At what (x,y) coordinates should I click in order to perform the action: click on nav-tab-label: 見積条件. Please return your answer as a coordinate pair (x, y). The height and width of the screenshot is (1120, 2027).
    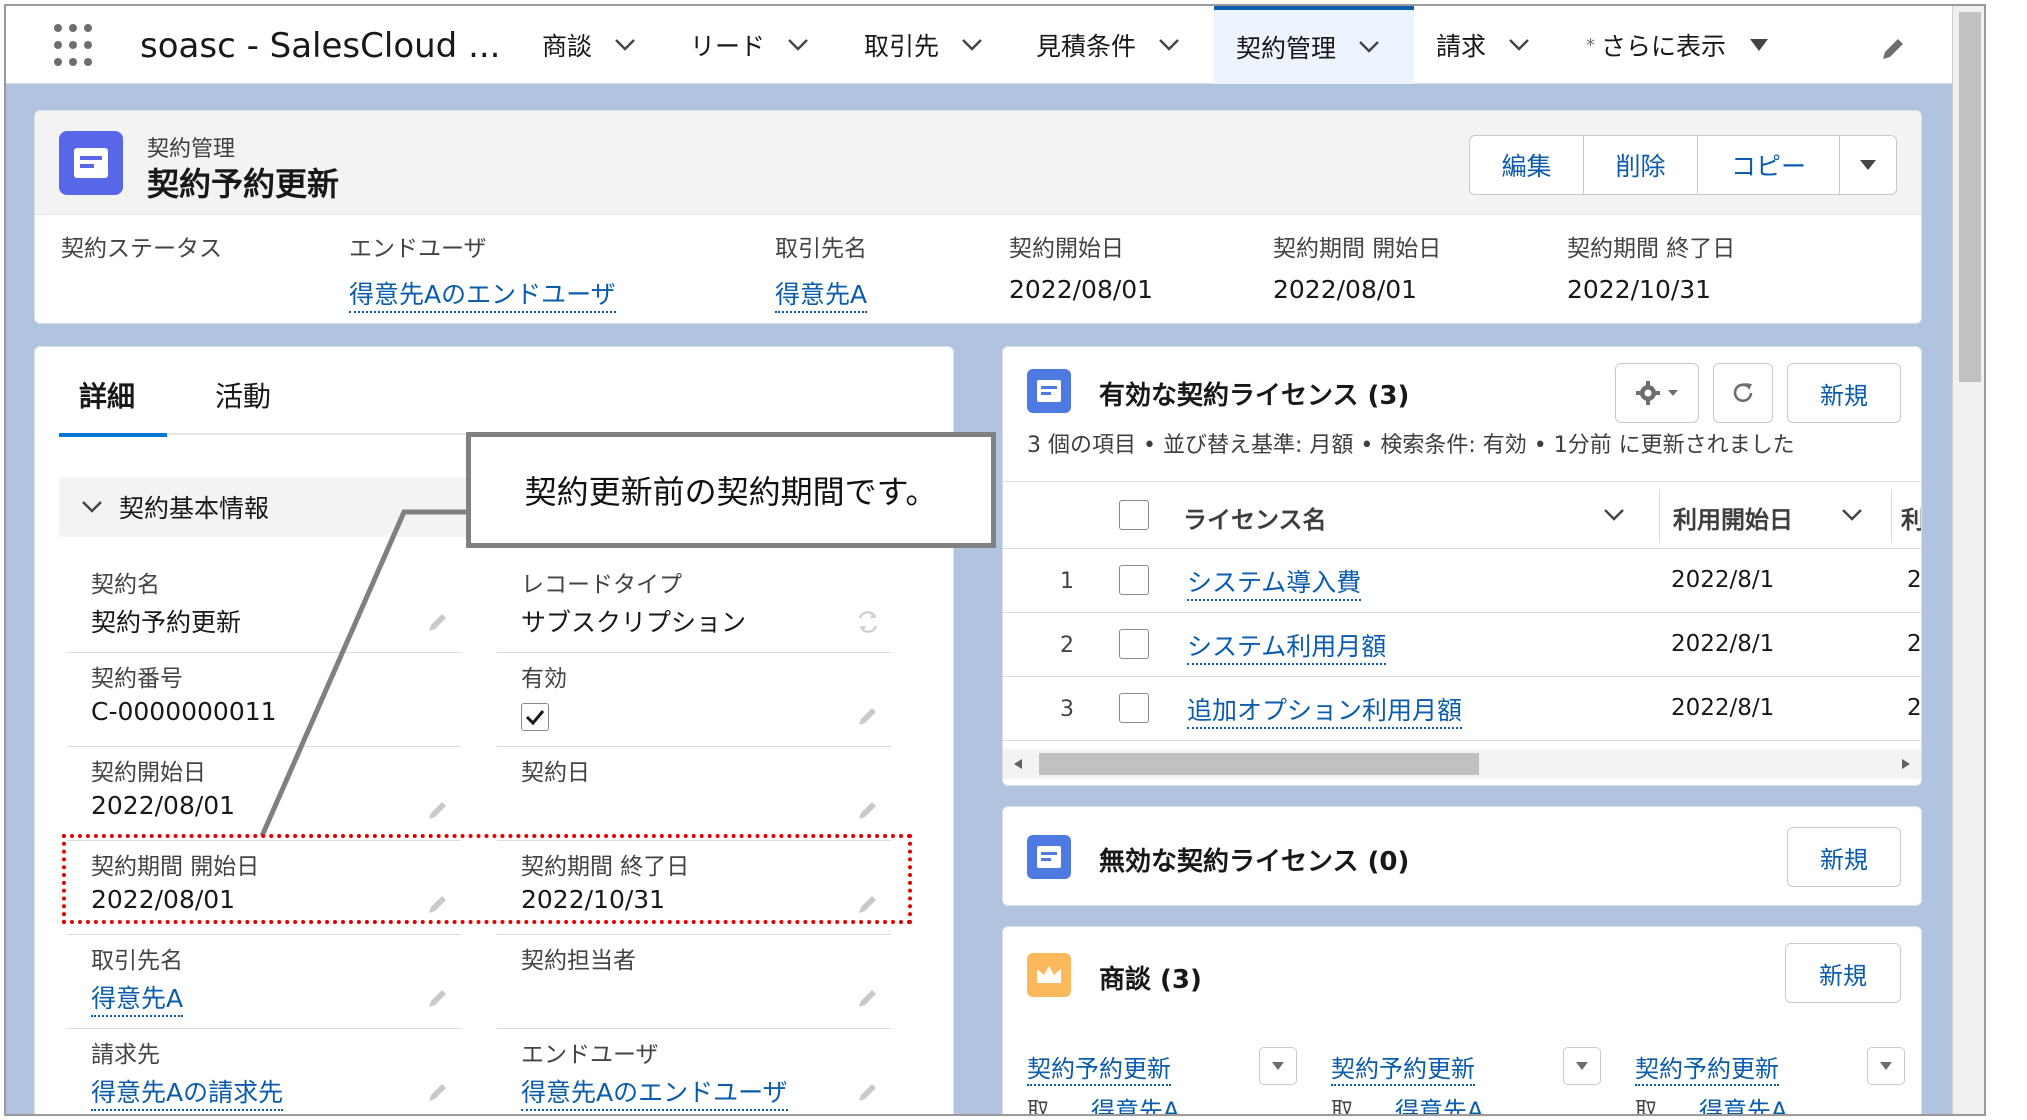
    Looking at the image, I should click on (1086, 46).